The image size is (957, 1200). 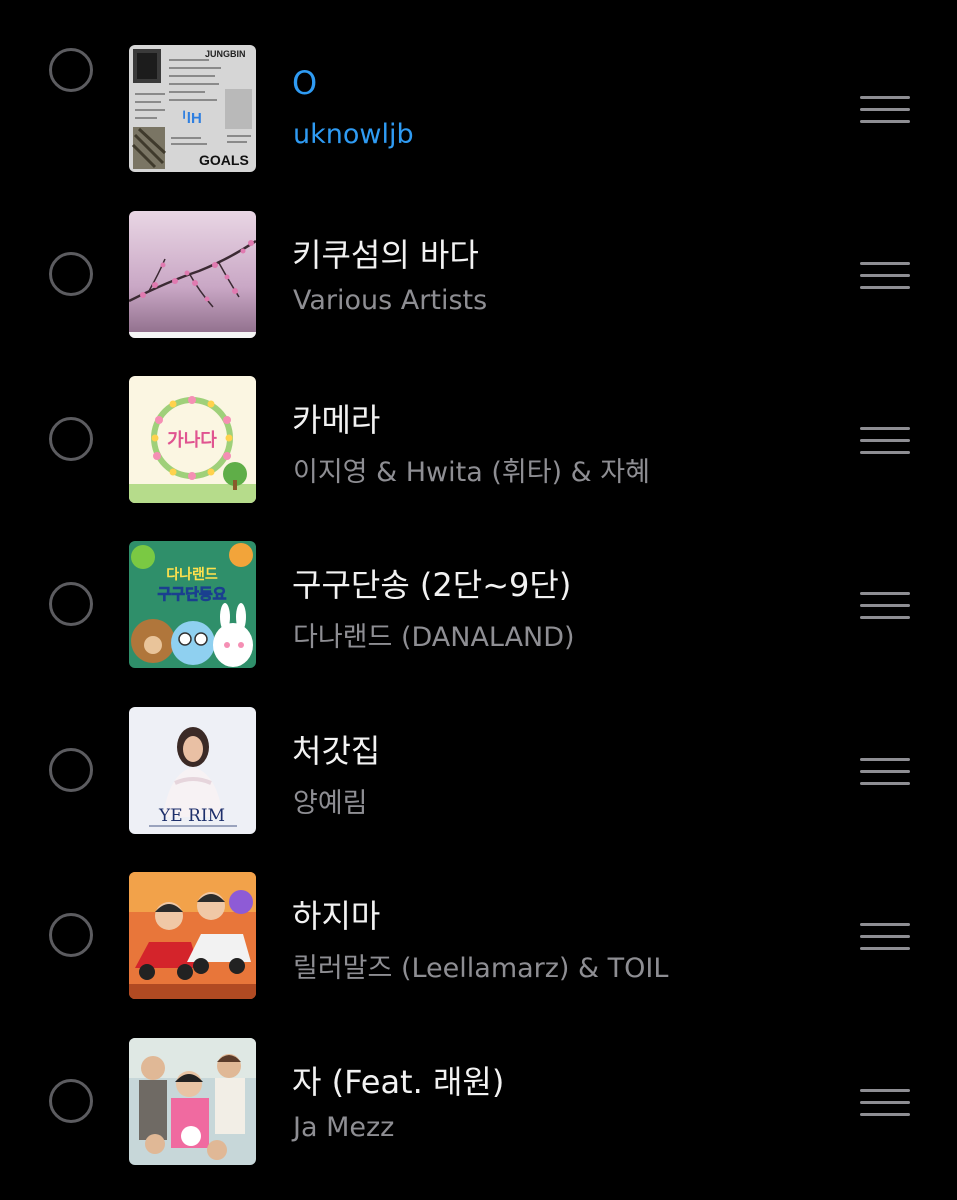 I want to click on track-title: 카메라, so click(x=336, y=420).